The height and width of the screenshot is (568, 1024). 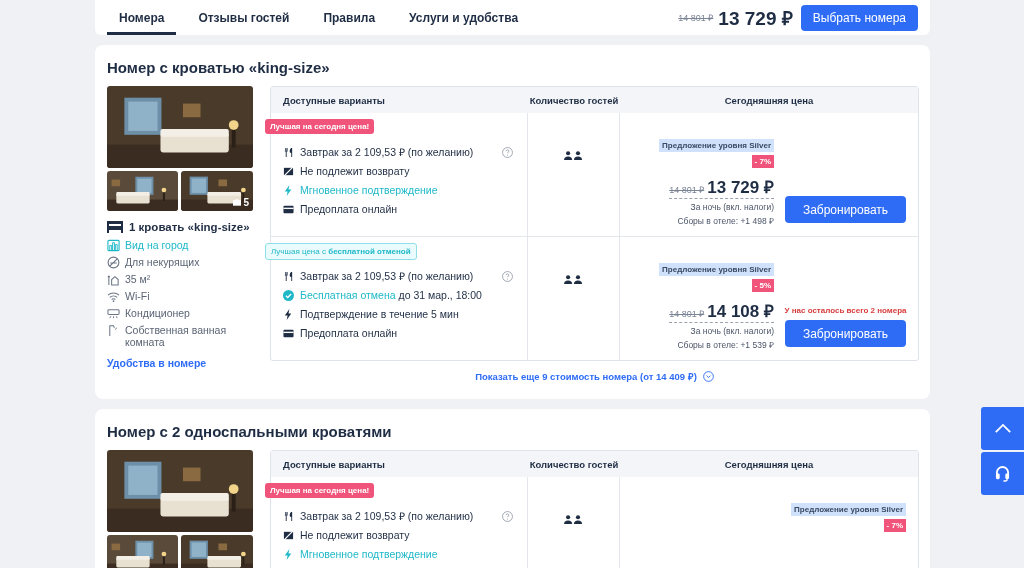 What do you see at coordinates (113, 330) in the screenshot?
I see `shower-icon` at bounding box center [113, 330].